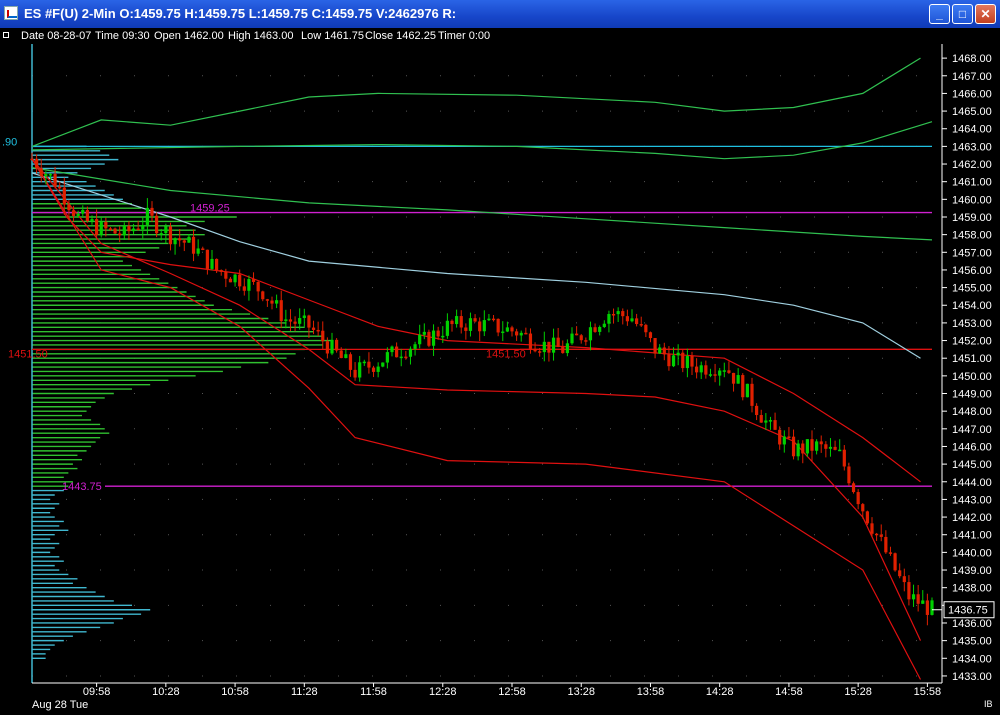 Image resolution: width=1000 pixels, height=715 pixels. Describe the element at coordinates (972, 553) in the screenshot. I see `y-tick-label: 1440.00` at that location.